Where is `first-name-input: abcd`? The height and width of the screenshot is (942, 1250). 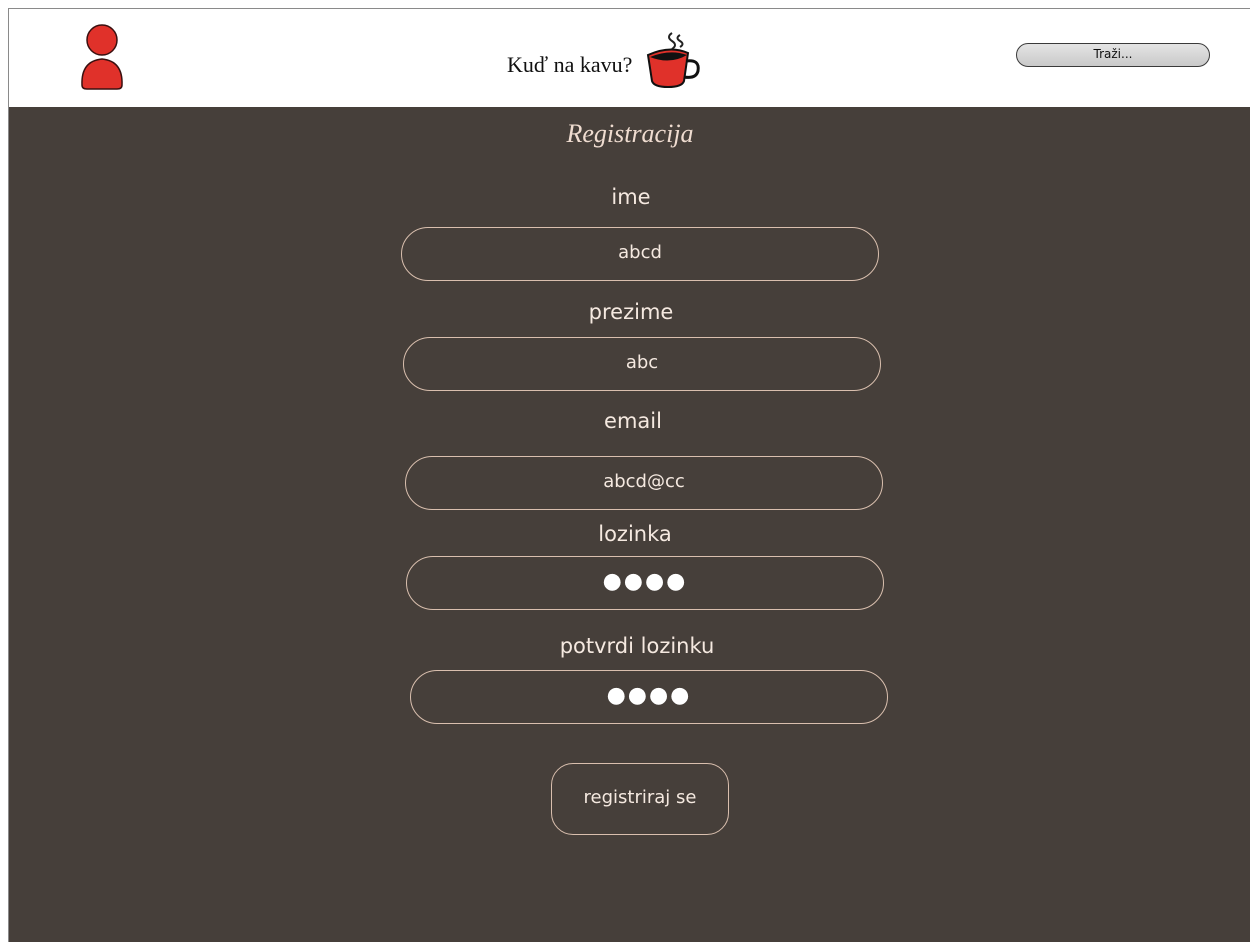
first-name-input: abcd is located at coordinates (640, 254).